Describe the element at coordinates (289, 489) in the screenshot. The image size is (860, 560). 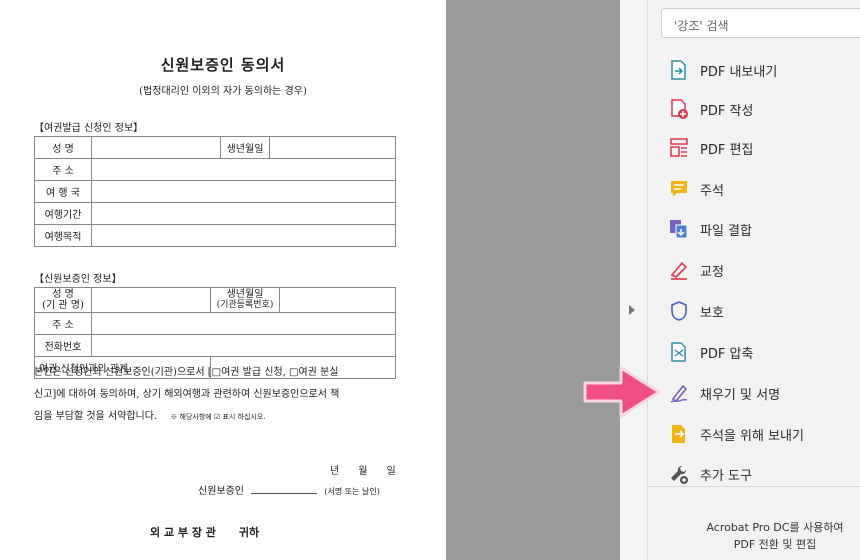
I see `signature-line: 신원보증인 (서명 또는 날인)` at that location.